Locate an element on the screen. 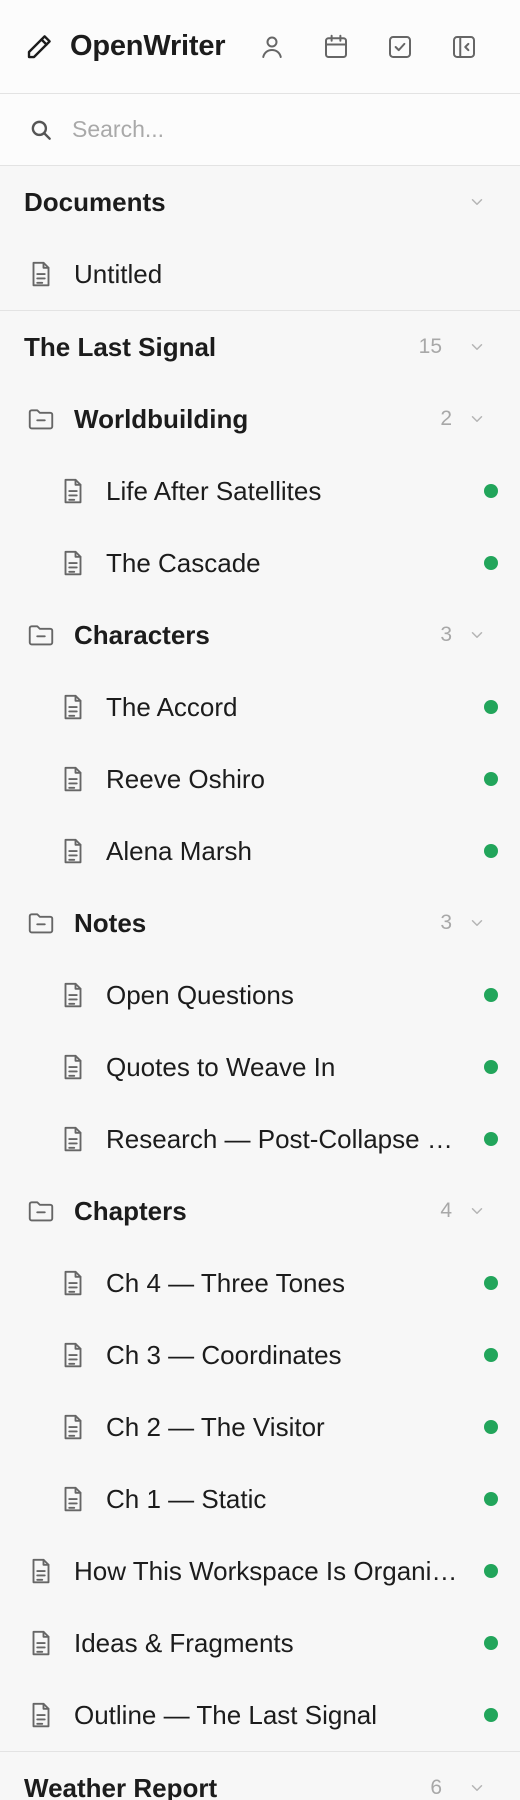 The width and height of the screenshot is (520, 1800). search-input is located at coordinates (282, 129).